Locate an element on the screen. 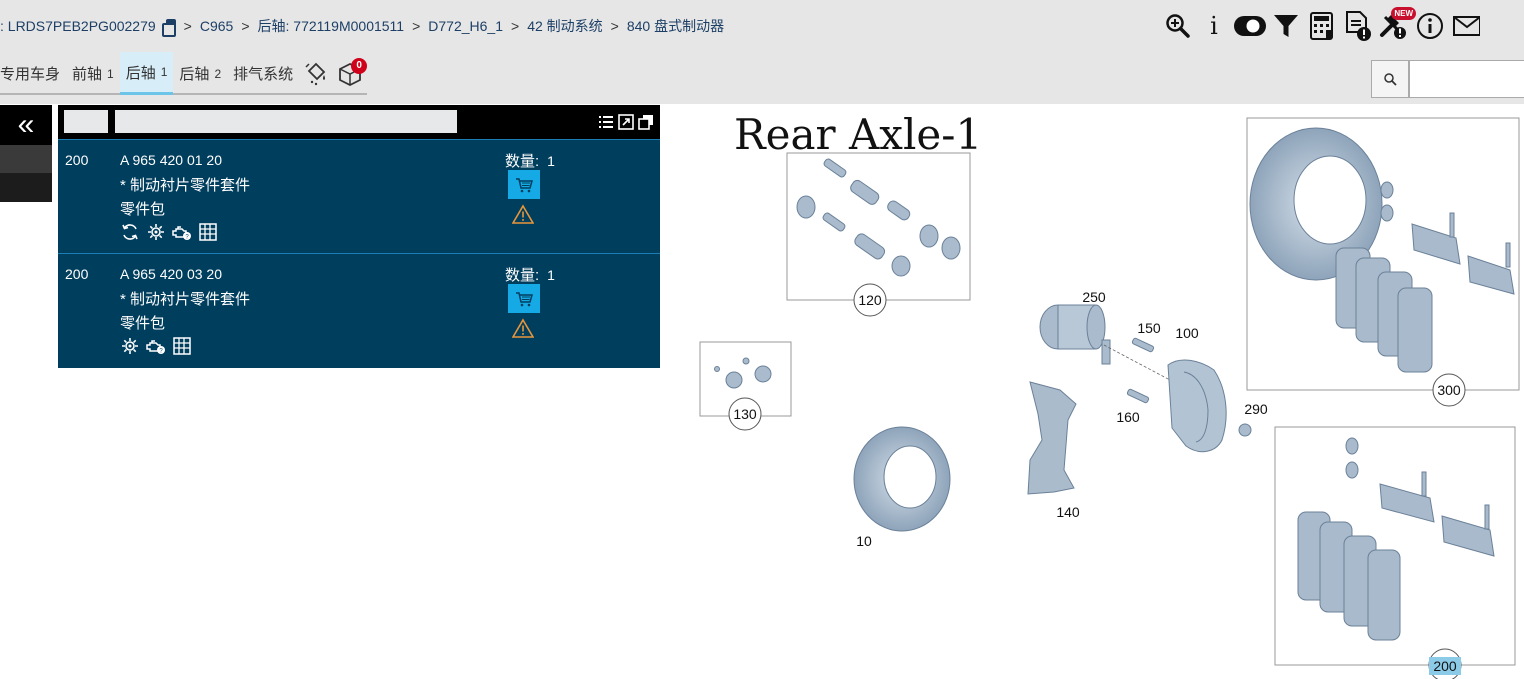 This screenshot has height=679, width=1524. calculator-icon is located at coordinates (1322, 26).